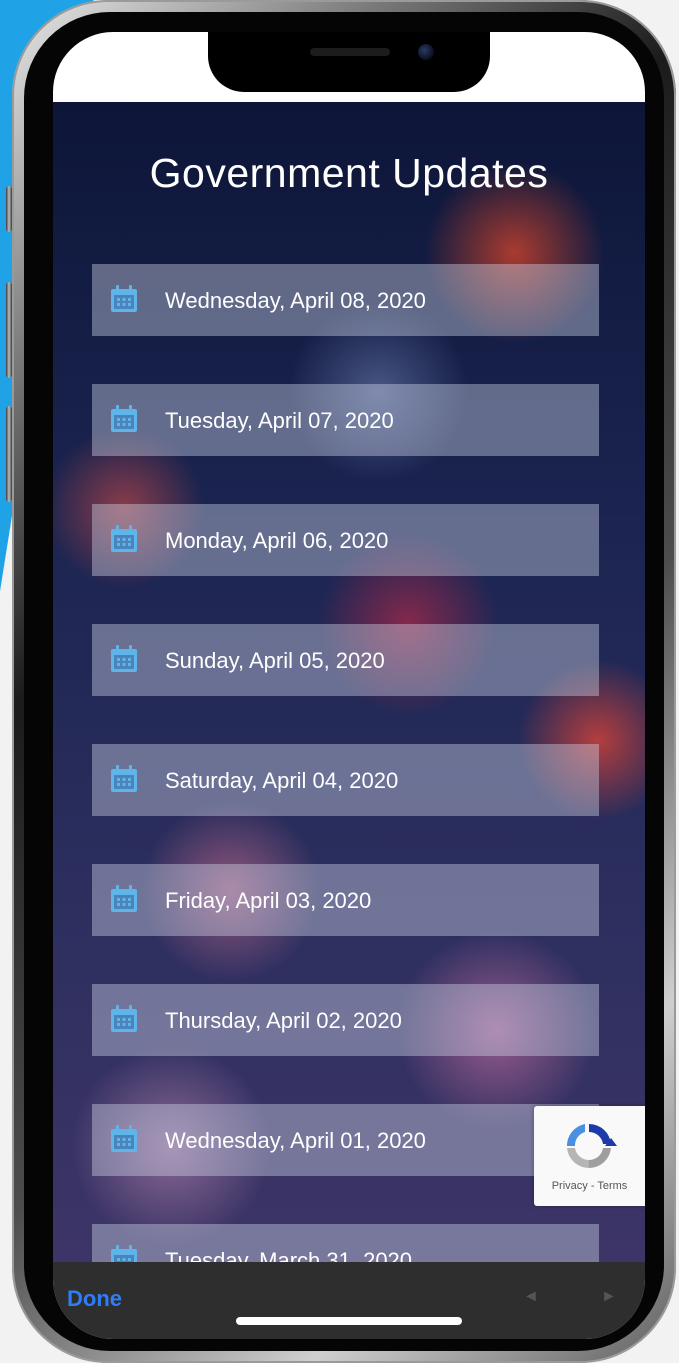 The image size is (679, 1363). What do you see at coordinates (345, 1243) in the screenshot?
I see `update-date-item: Tuesday, March 31, 2020` at bounding box center [345, 1243].